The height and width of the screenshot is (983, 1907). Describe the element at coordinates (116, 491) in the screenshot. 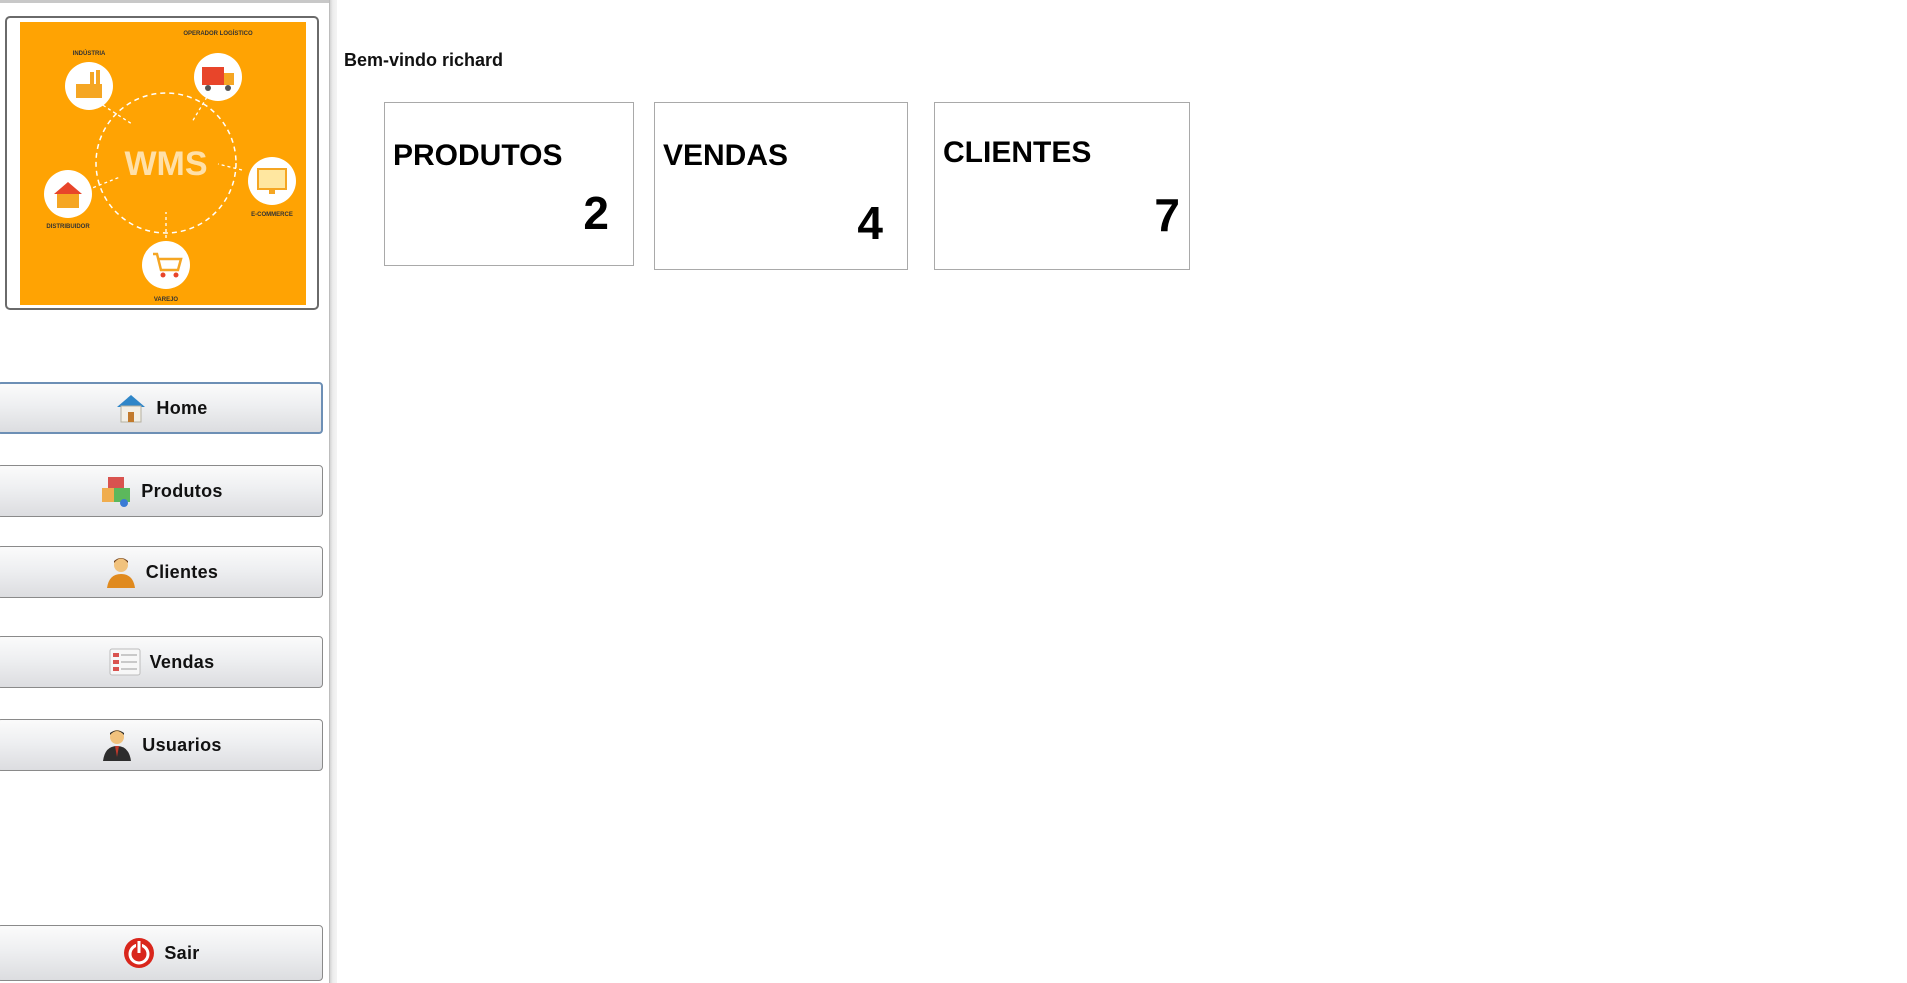

I see `boxes-icon` at that location.